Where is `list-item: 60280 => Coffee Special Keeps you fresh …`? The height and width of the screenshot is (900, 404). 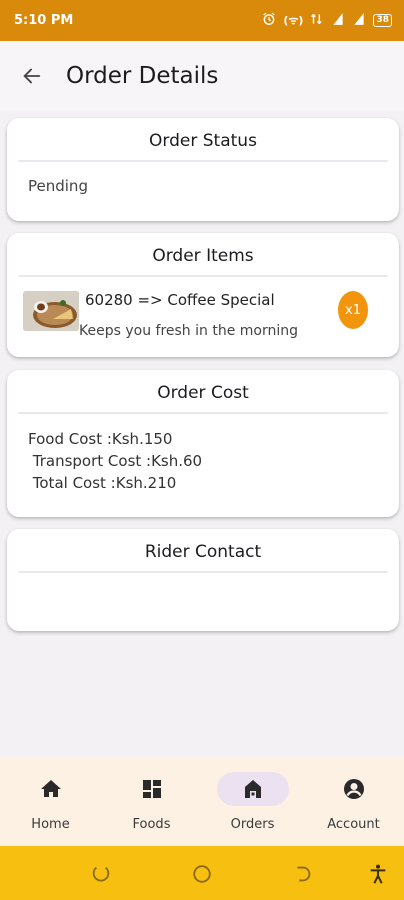
list-item: 60280 => Coffee Special Keeps you fresh … is located at coordinates (203, 317).